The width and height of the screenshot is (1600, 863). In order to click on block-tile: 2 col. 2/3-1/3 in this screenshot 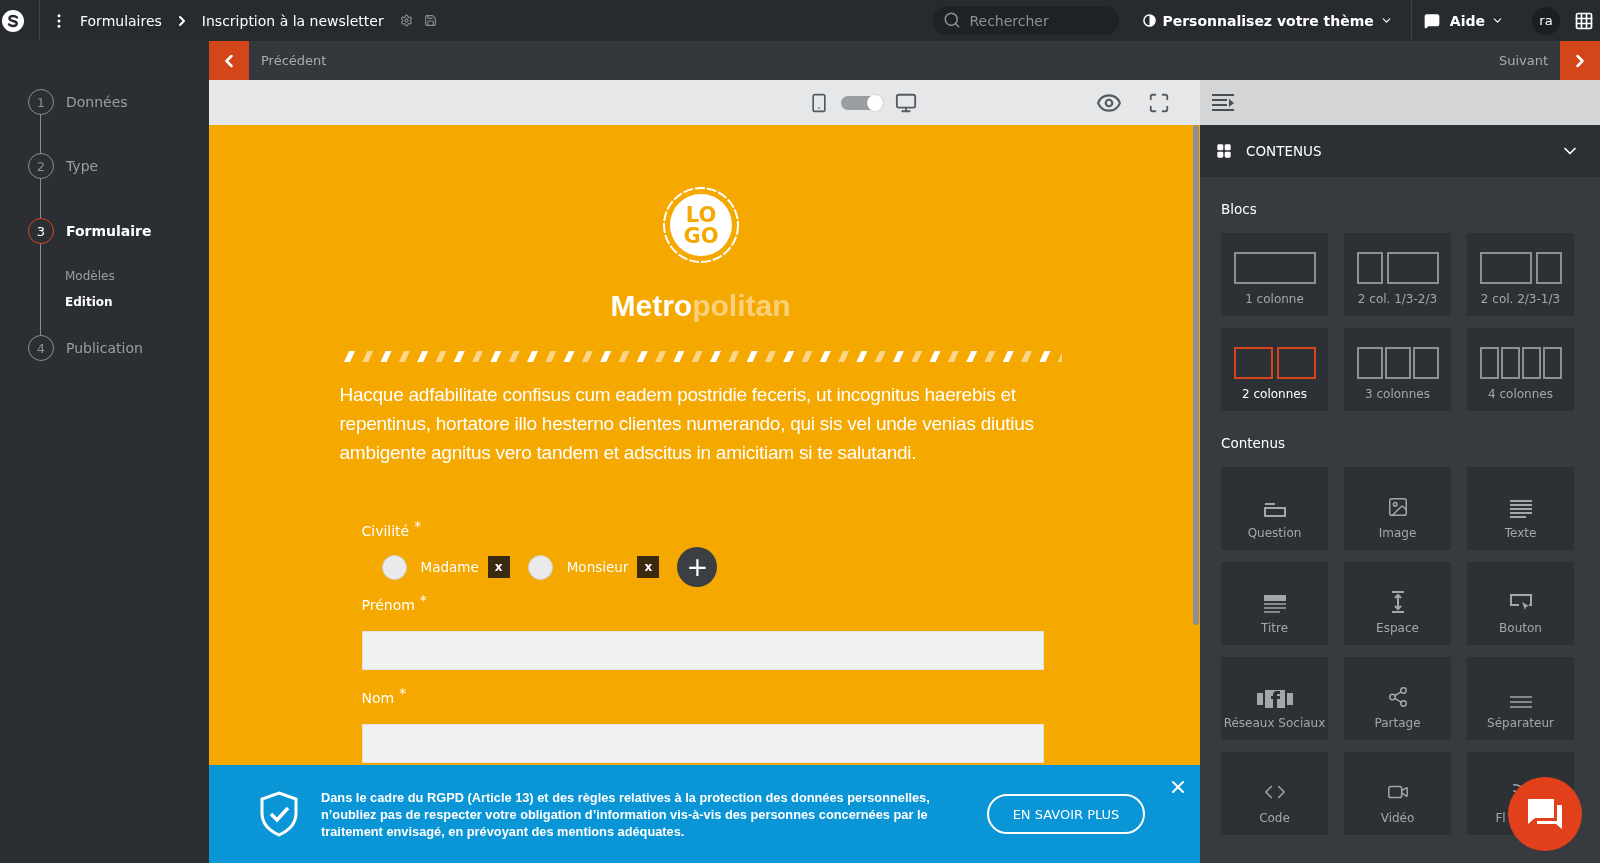, I will do `click(1520, 274)`.